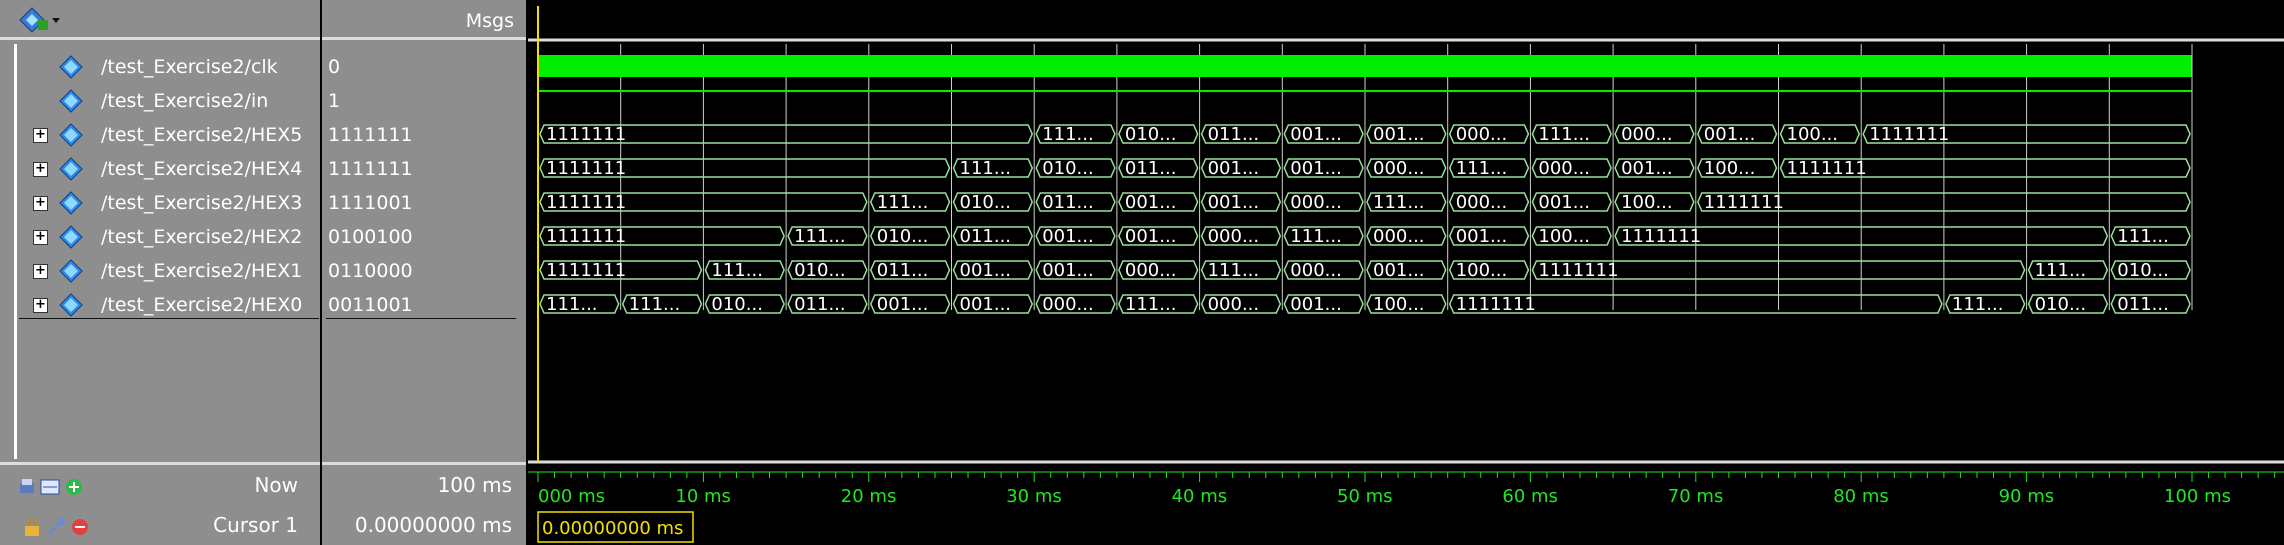 The image size is (2284, 545). Describe the element at coordinates (370, 305) in the screenshot. I see `signal-value: 0011001` at that location.